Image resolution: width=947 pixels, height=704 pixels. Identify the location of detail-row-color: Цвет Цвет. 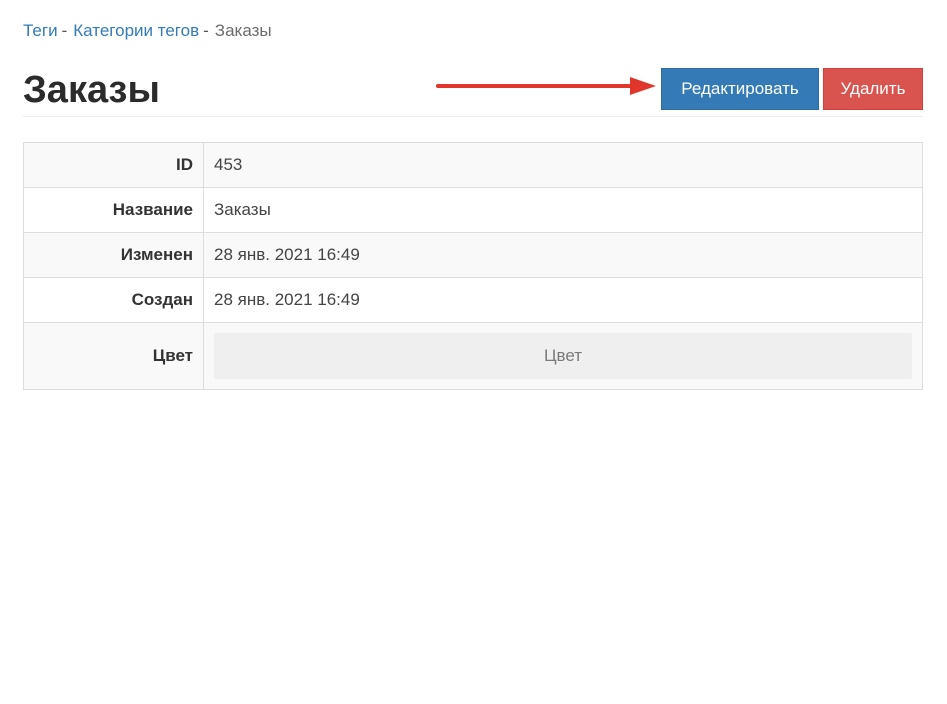
(473, 356).